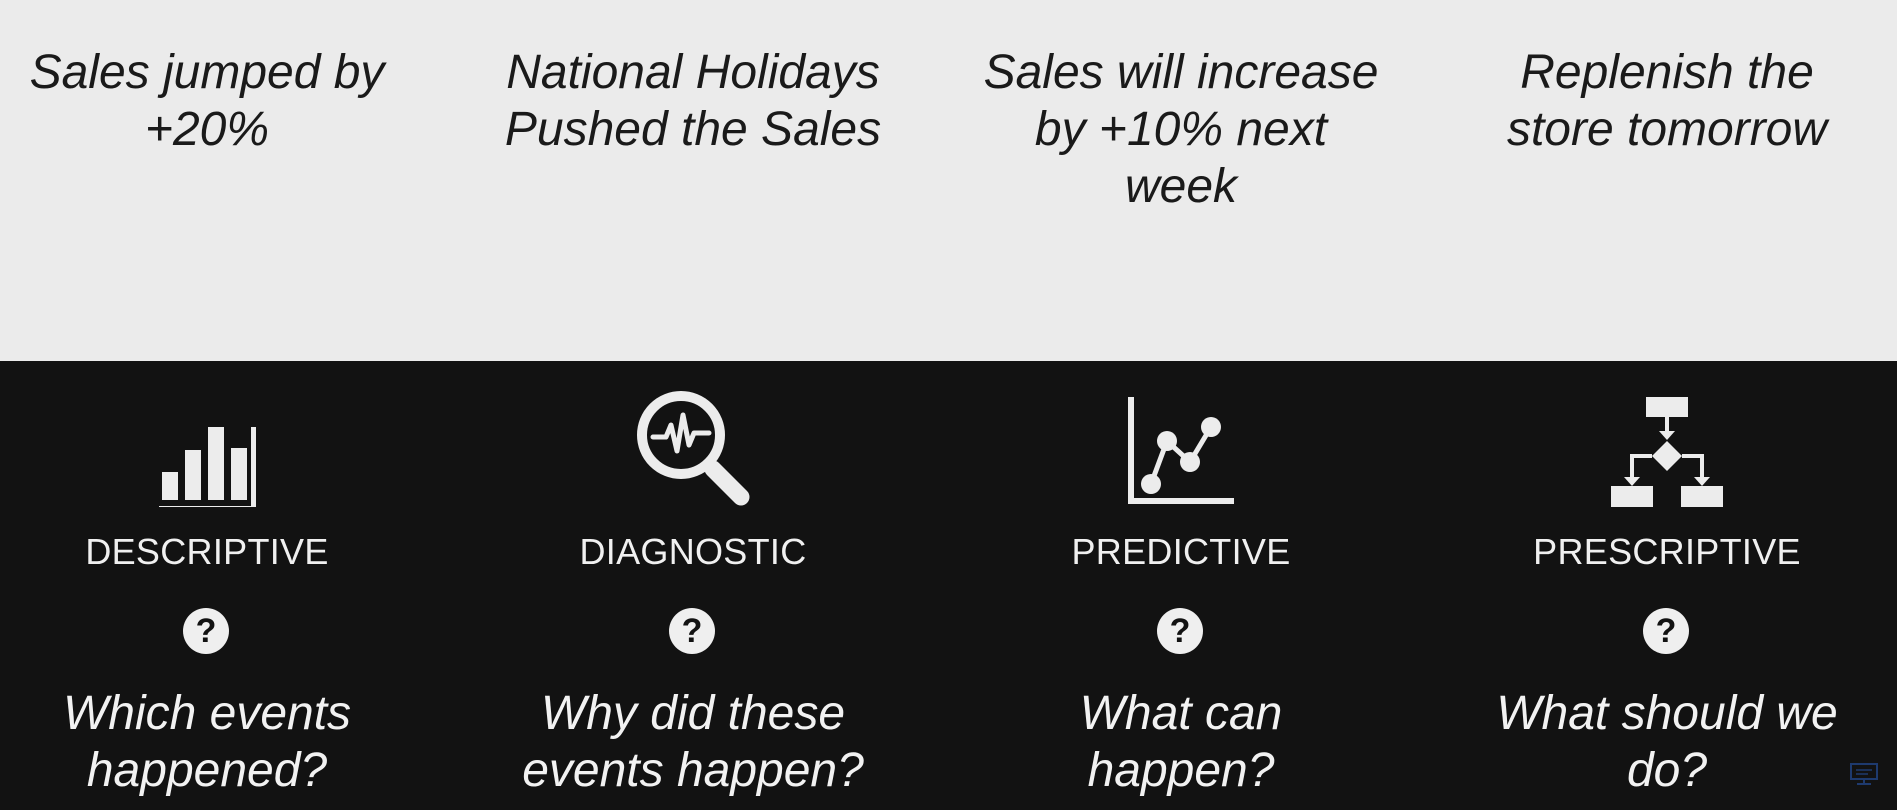 This screenshot has width=1897, height=810. What do you see at coordinates (693, 742) in the screenshot?
I see `question-text-diagnostic: Why did these events happen?` at bounding box center [693, 742].